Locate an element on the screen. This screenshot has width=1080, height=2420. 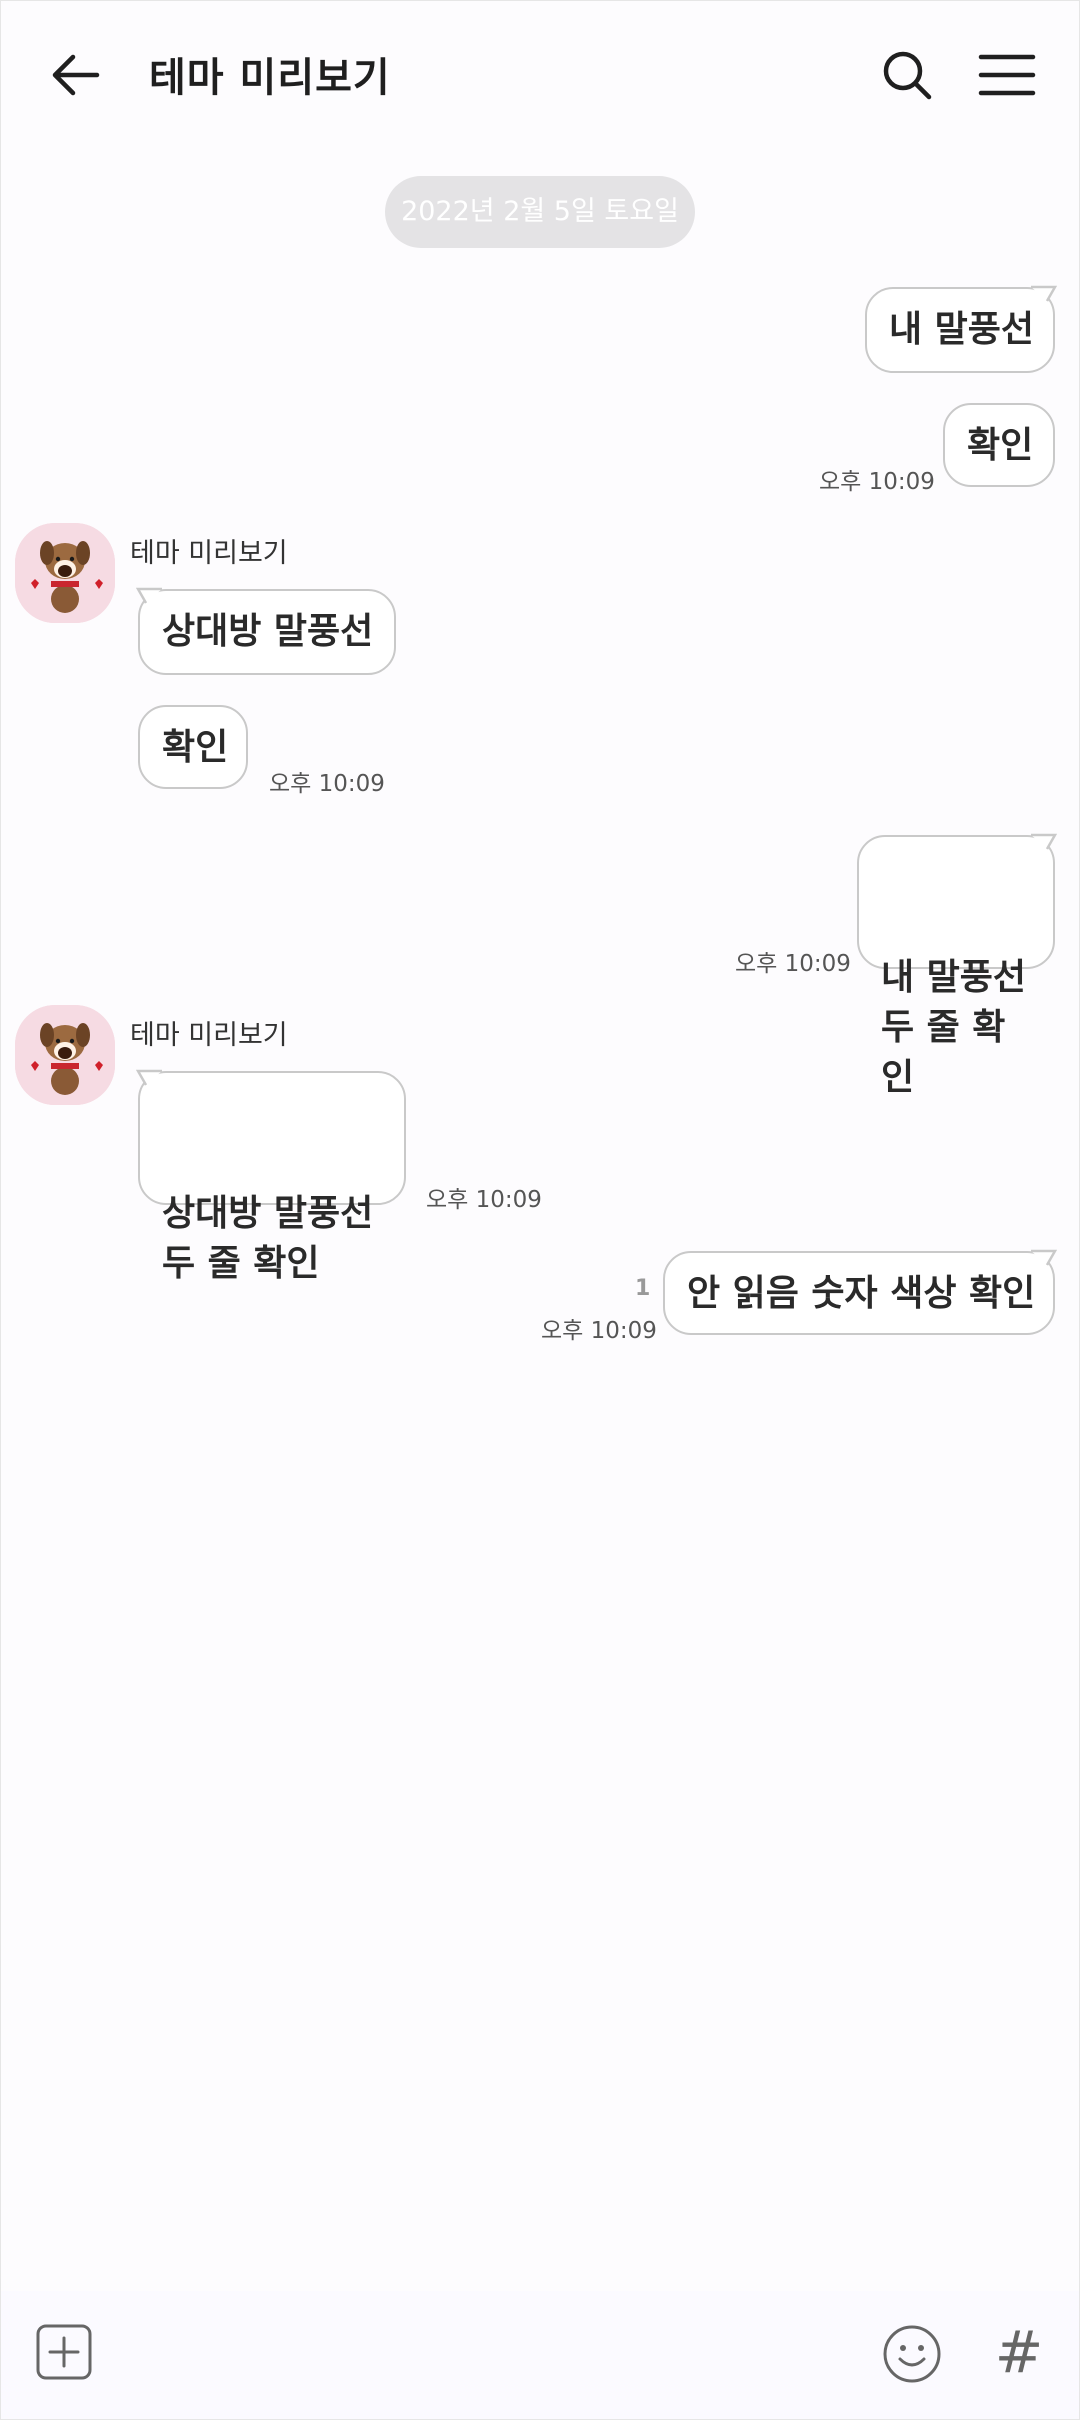
attach-button is located at coordinates (64, 2352).